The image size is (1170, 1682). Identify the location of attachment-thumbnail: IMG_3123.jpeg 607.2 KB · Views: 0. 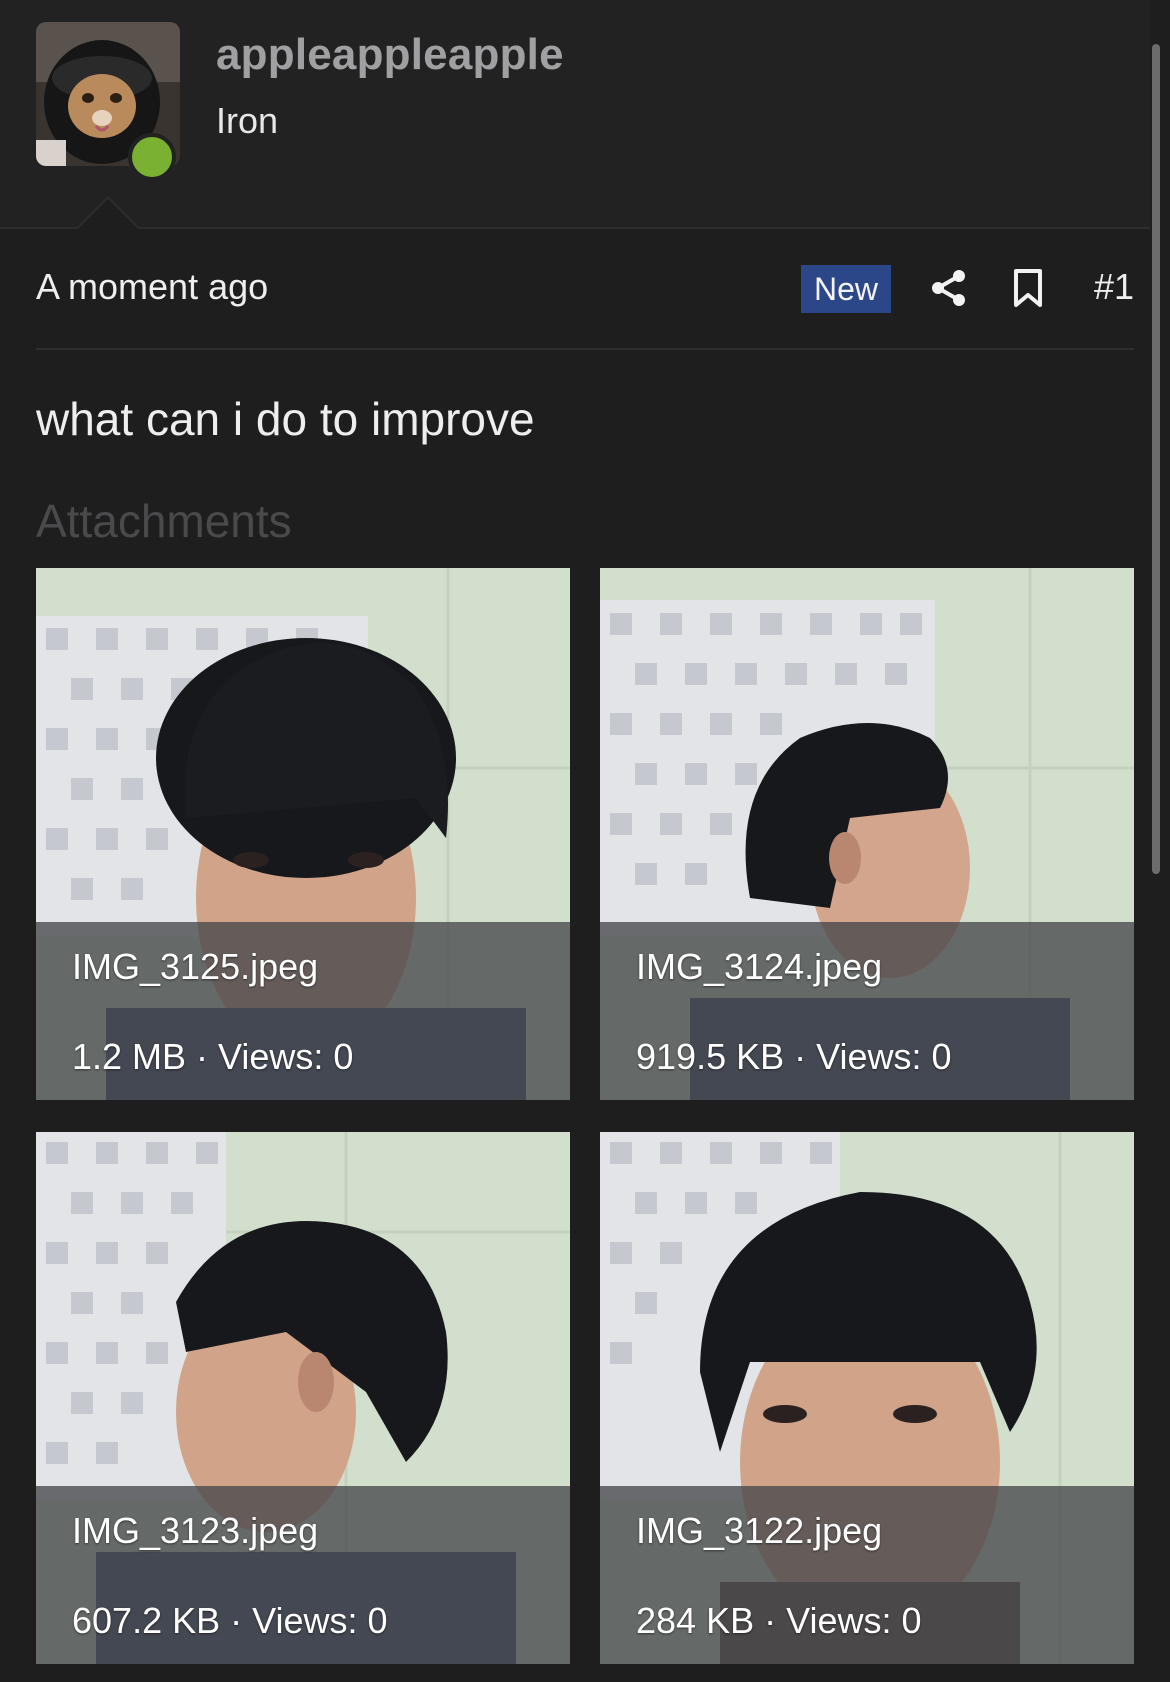
(303, 1398).